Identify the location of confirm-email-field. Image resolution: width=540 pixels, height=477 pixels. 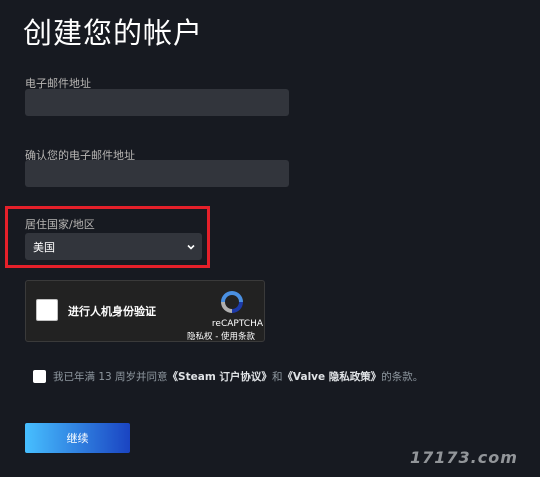
(157, 173).